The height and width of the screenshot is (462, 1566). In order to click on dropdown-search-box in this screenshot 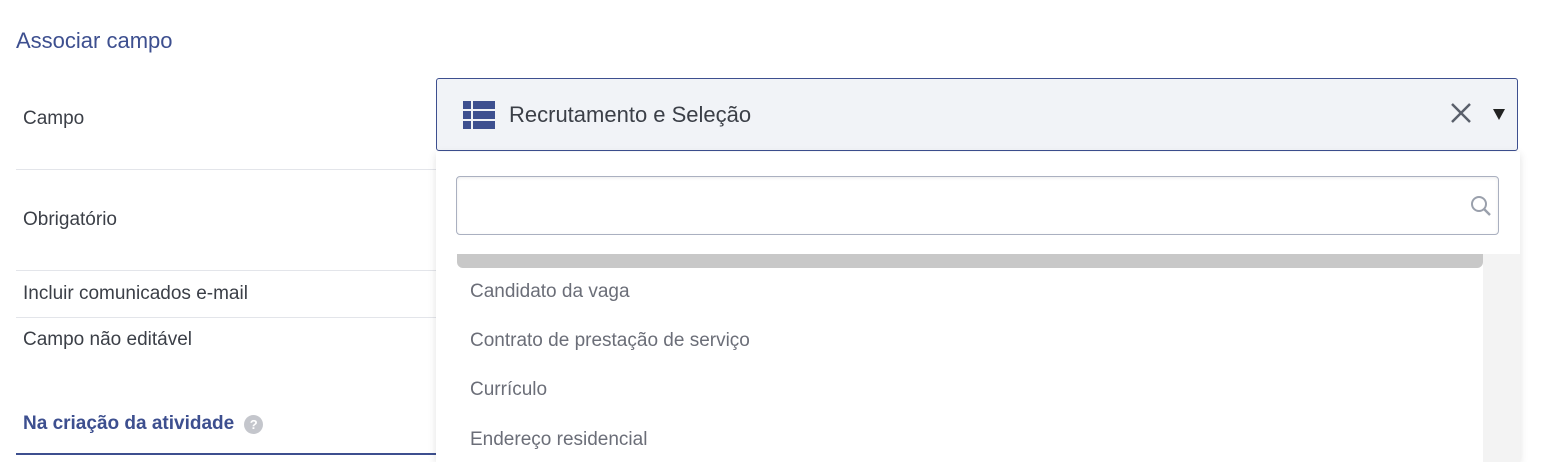, I will do `click(977, 205)`.